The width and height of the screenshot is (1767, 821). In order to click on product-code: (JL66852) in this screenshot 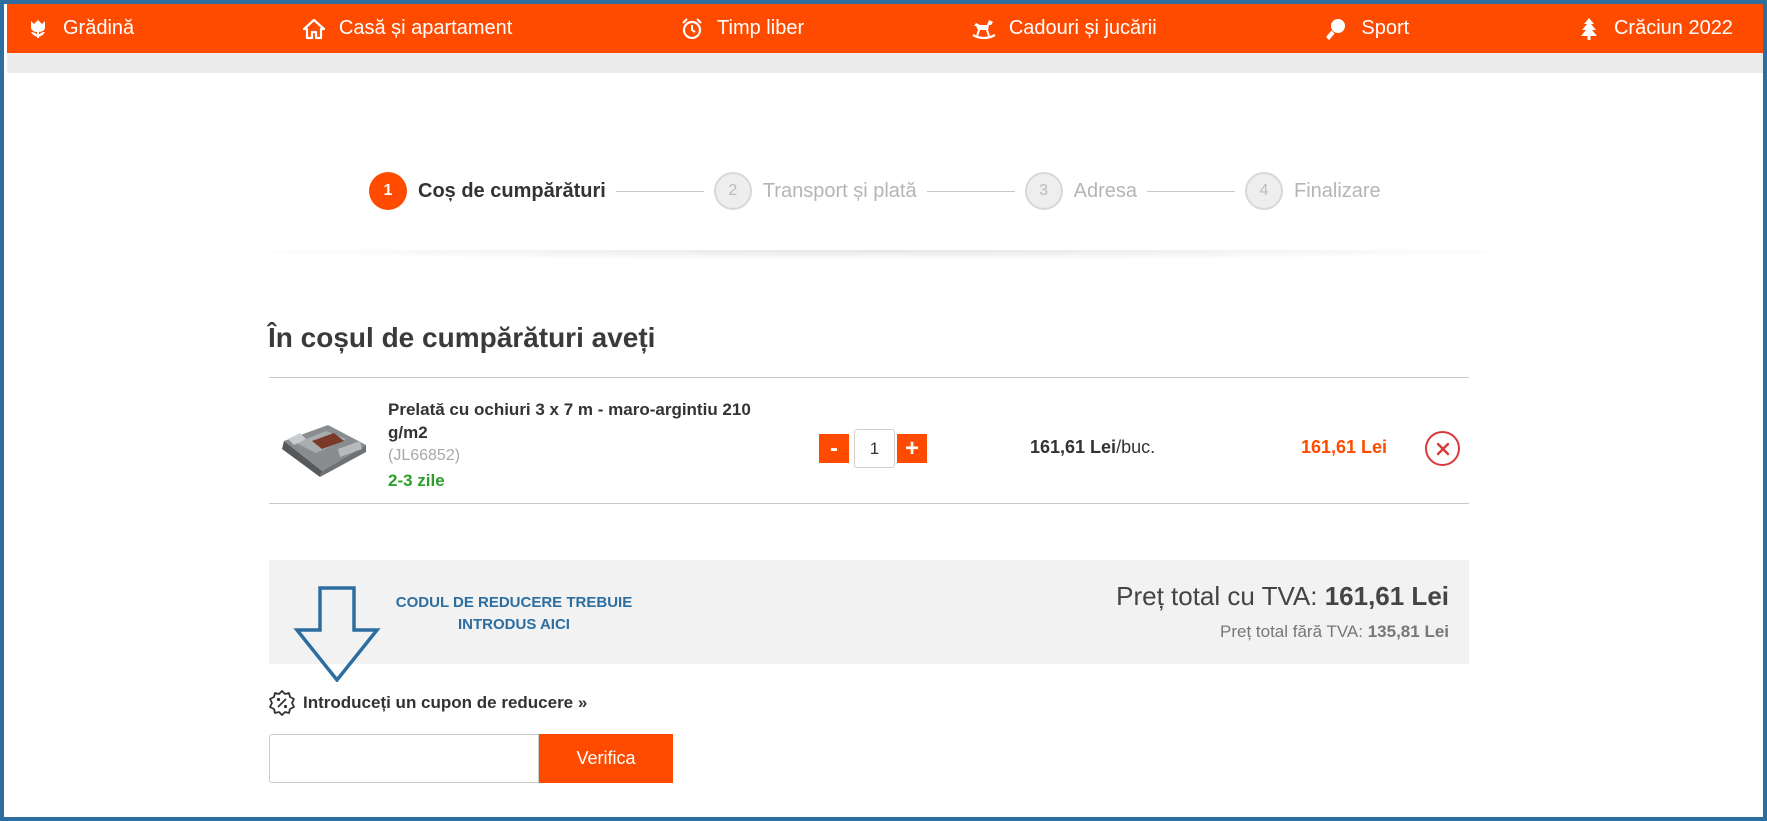, I will do `click(424, 455)`.